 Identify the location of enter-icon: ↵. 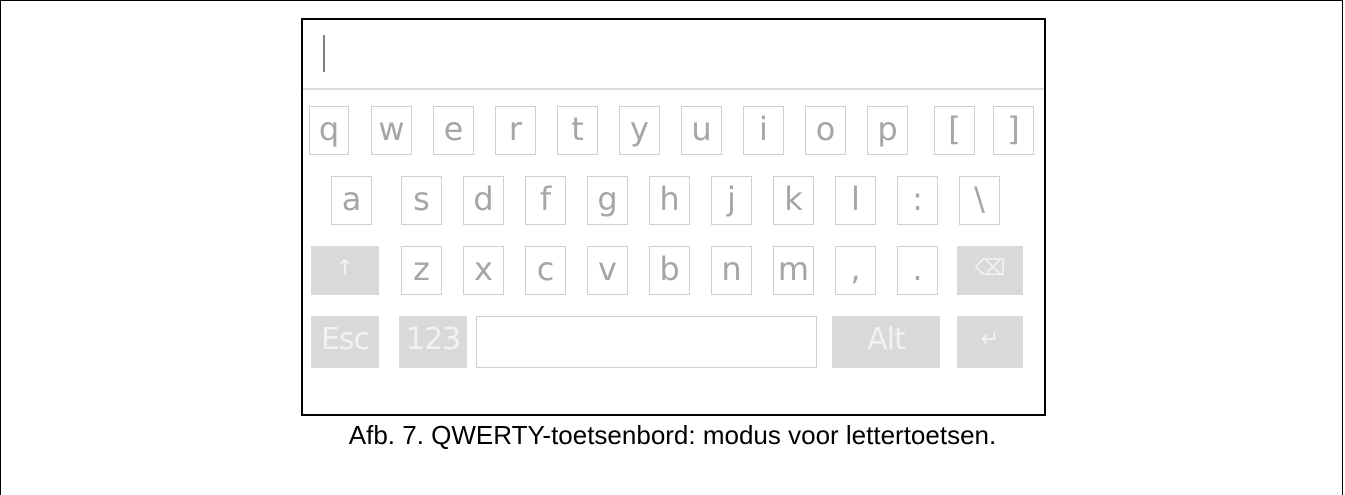
(990, 339).